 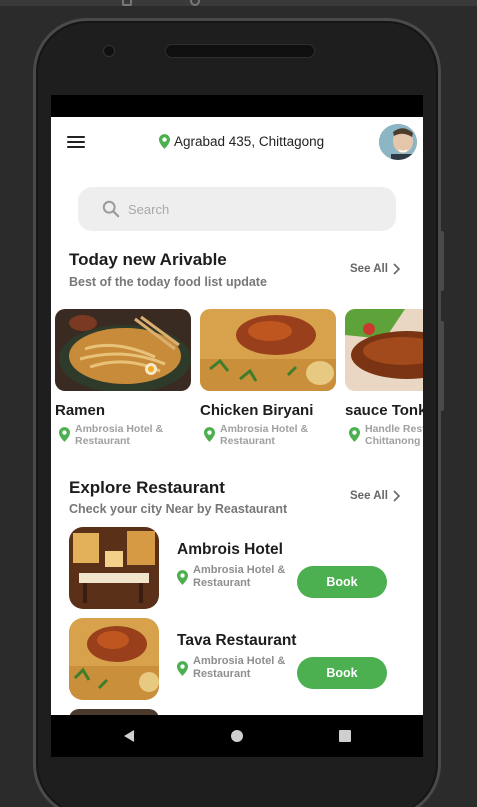 What do you see at coordinates (237, 640) in the screenshot?
I see `restaurant-name: Tava Restaurant` at bounding box center [237, 640].